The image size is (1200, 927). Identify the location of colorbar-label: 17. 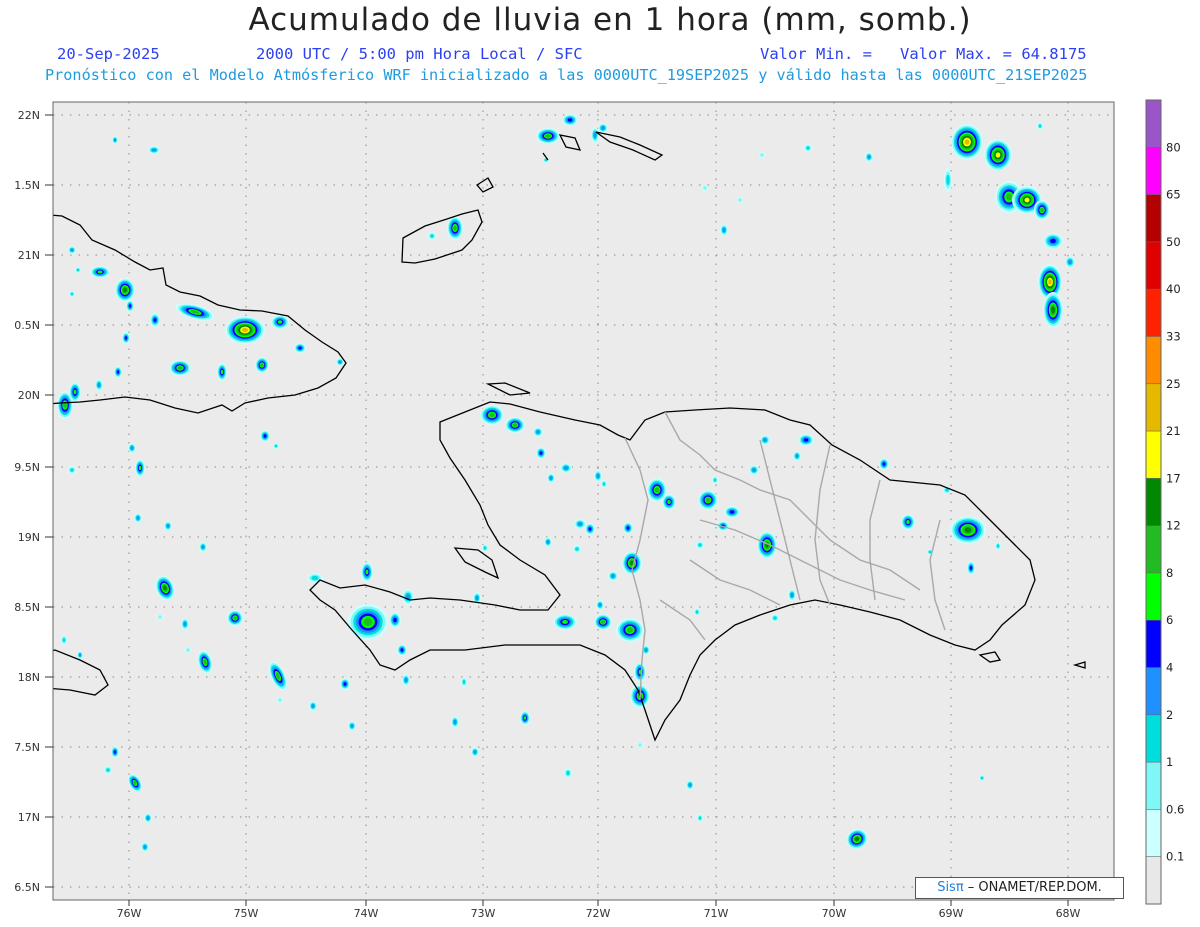
(1173, 478).